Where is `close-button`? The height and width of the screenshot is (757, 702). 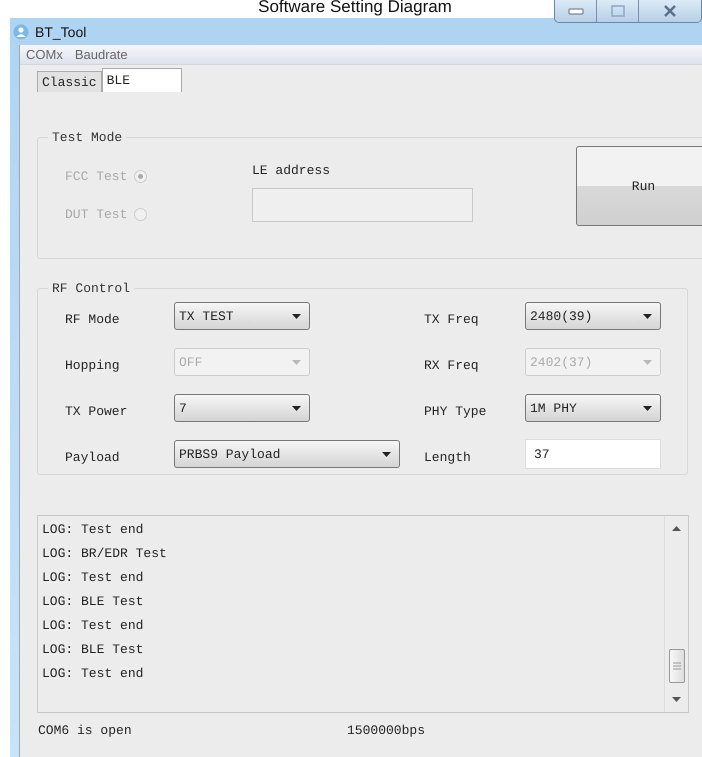
close-button is located at coordinates (670, 11).